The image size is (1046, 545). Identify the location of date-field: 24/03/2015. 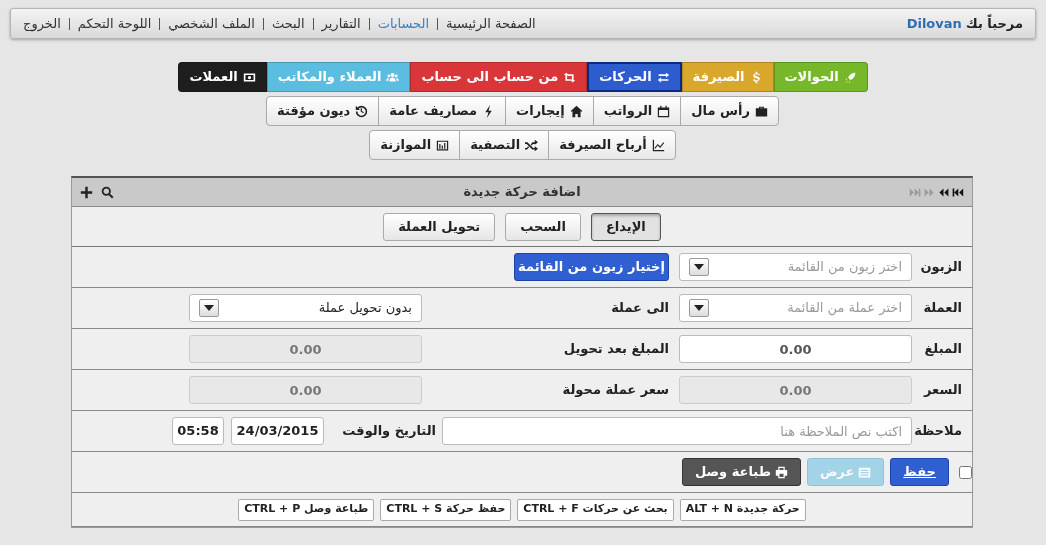
(277, 431).